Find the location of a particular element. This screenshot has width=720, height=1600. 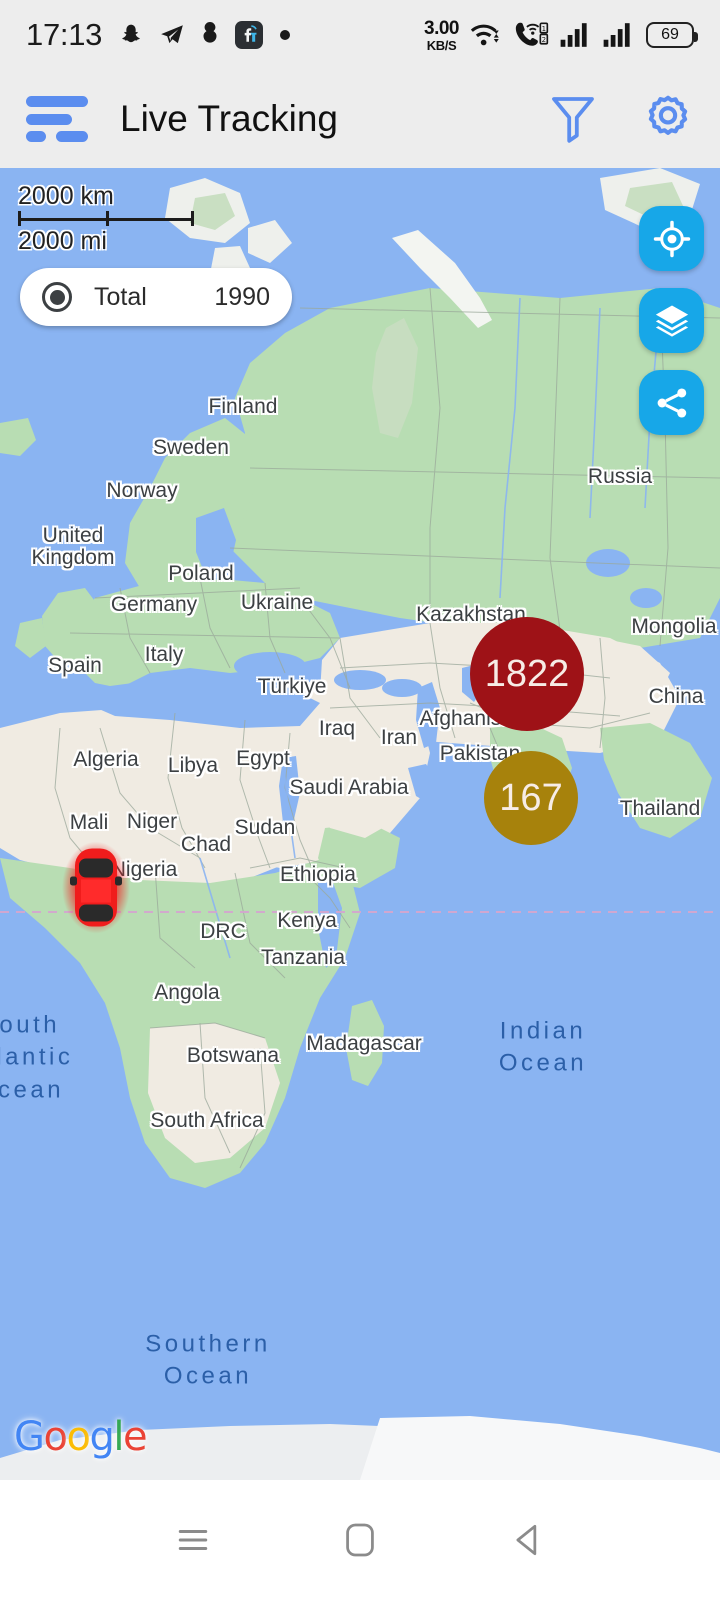

signal-sim2-icon is located at coordinates (616, 35).